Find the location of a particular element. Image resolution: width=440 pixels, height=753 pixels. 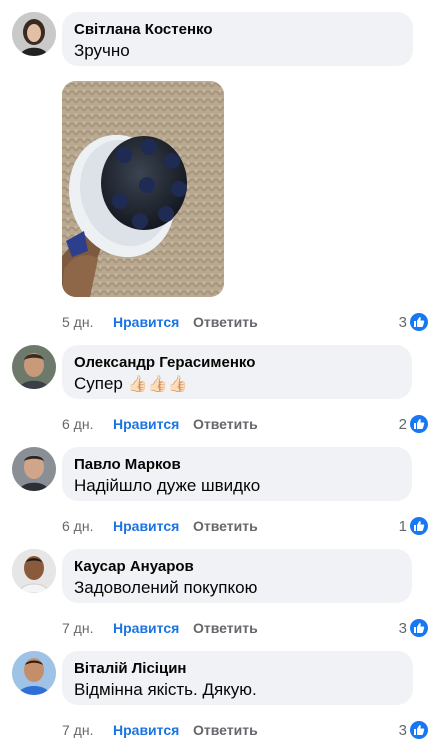

comment-actions: 5 дн. Нравится Ответить is located at coordinates (162, 322).